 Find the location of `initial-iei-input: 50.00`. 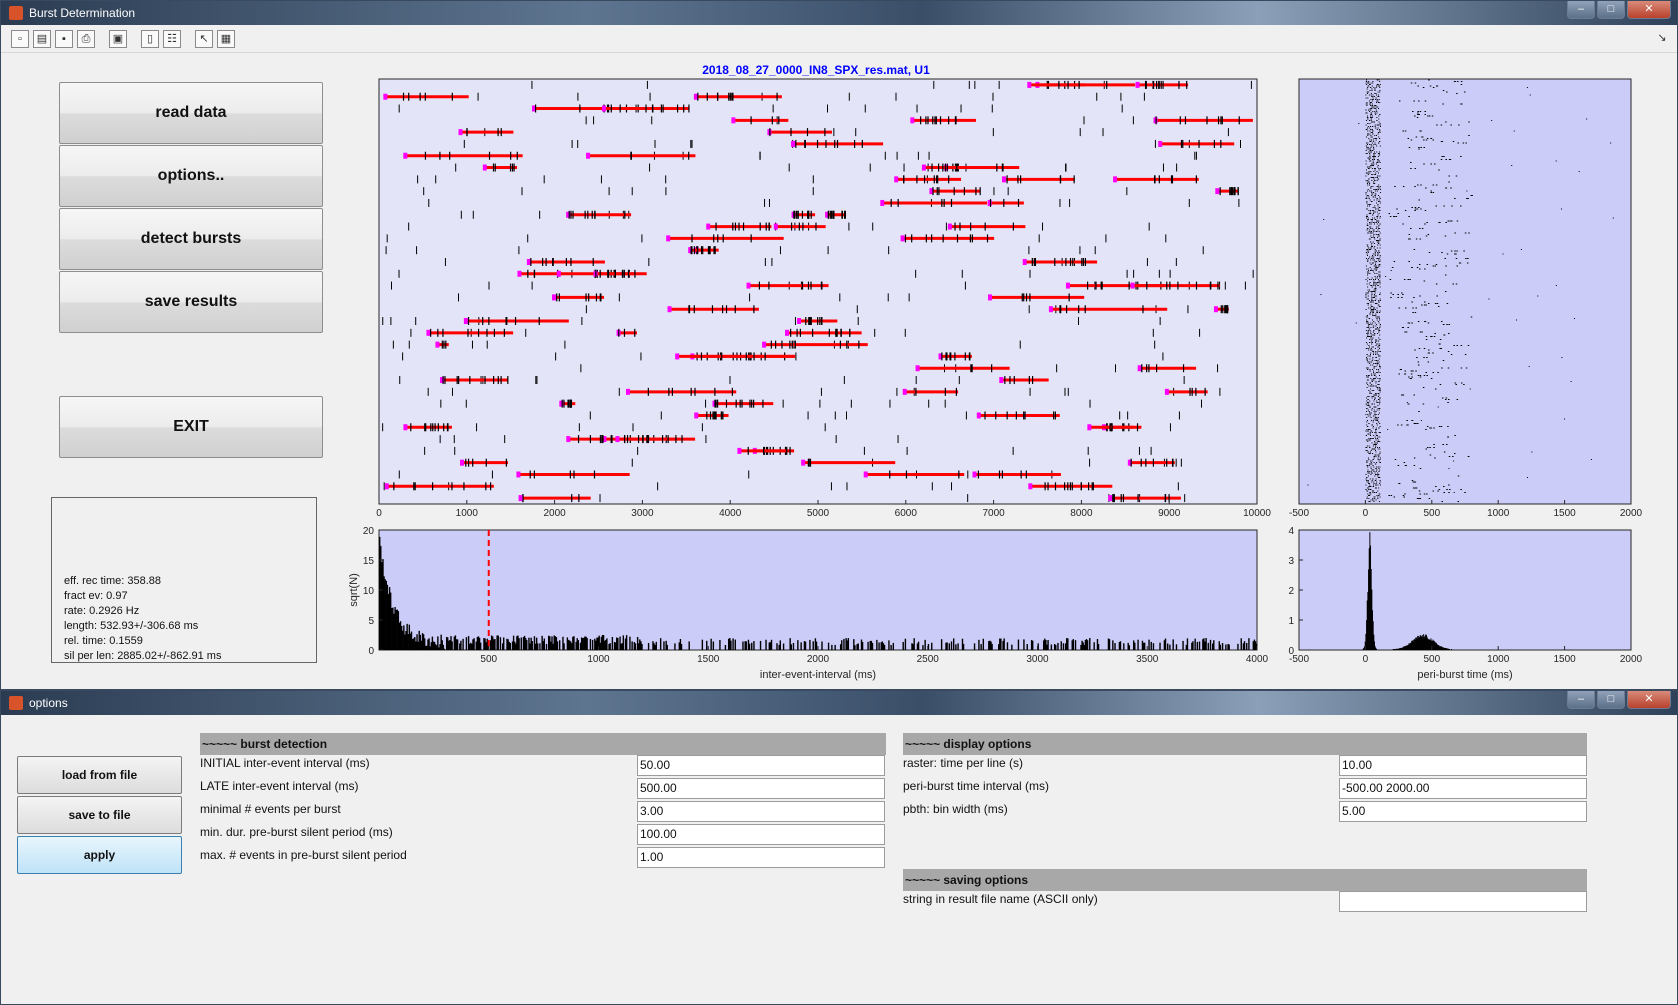

initial-iei-input: 50.00 is located at coordinates (761, 765).